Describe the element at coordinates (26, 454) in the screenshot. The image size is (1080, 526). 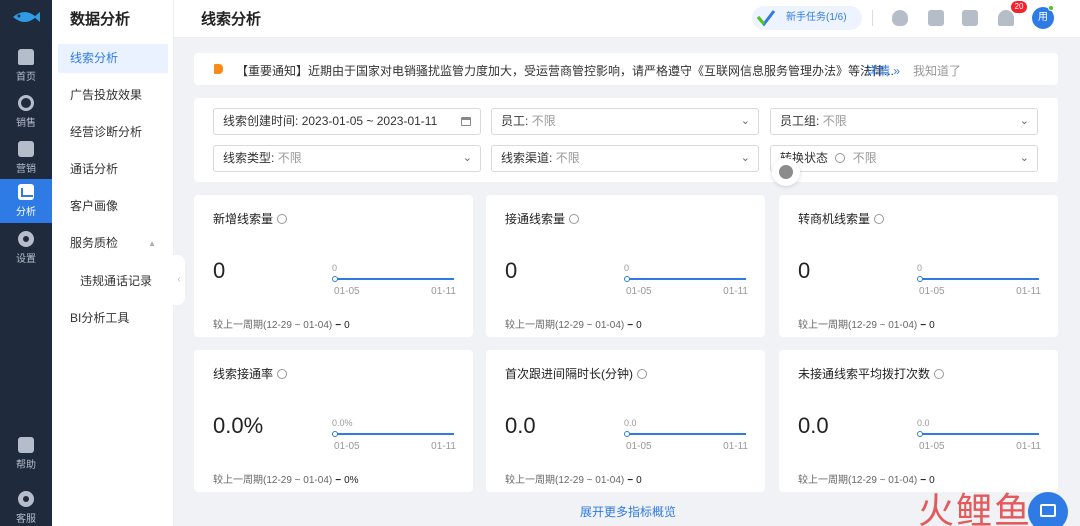
I see `rail-item-help: 帮助` at that location.